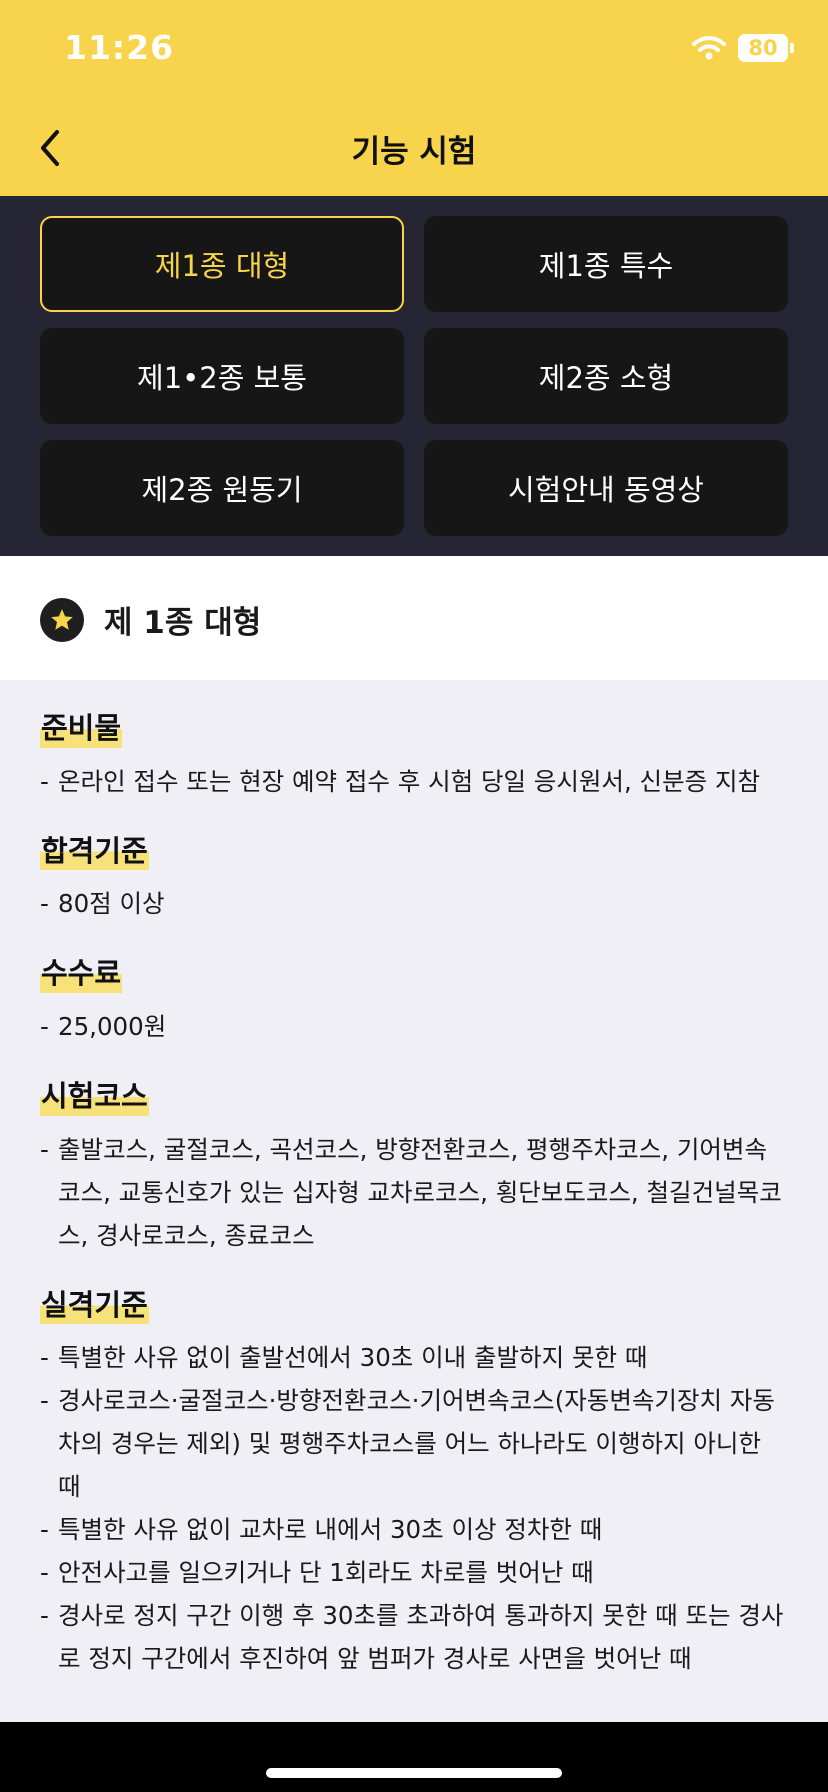  What do you see at coordinates (81, 974) in the screenshot?
I see `fee-heading: 수수료` at bounding box center [81, 974].